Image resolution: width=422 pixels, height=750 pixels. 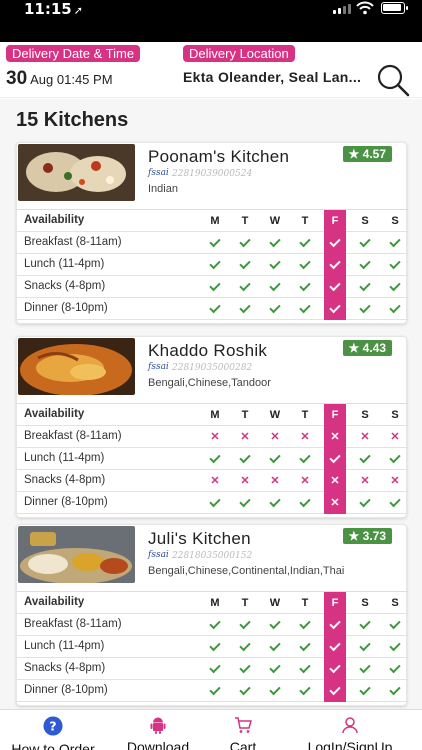 I want to click on meal-row: Dinner (8-10pm), so click(x=212, y=309).